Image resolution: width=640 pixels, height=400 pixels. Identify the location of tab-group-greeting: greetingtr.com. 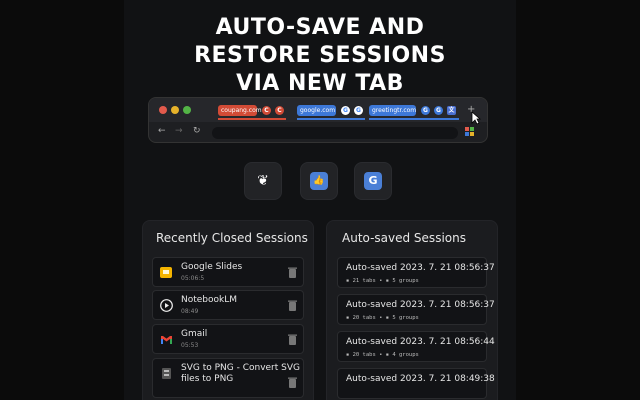
(392, 110).